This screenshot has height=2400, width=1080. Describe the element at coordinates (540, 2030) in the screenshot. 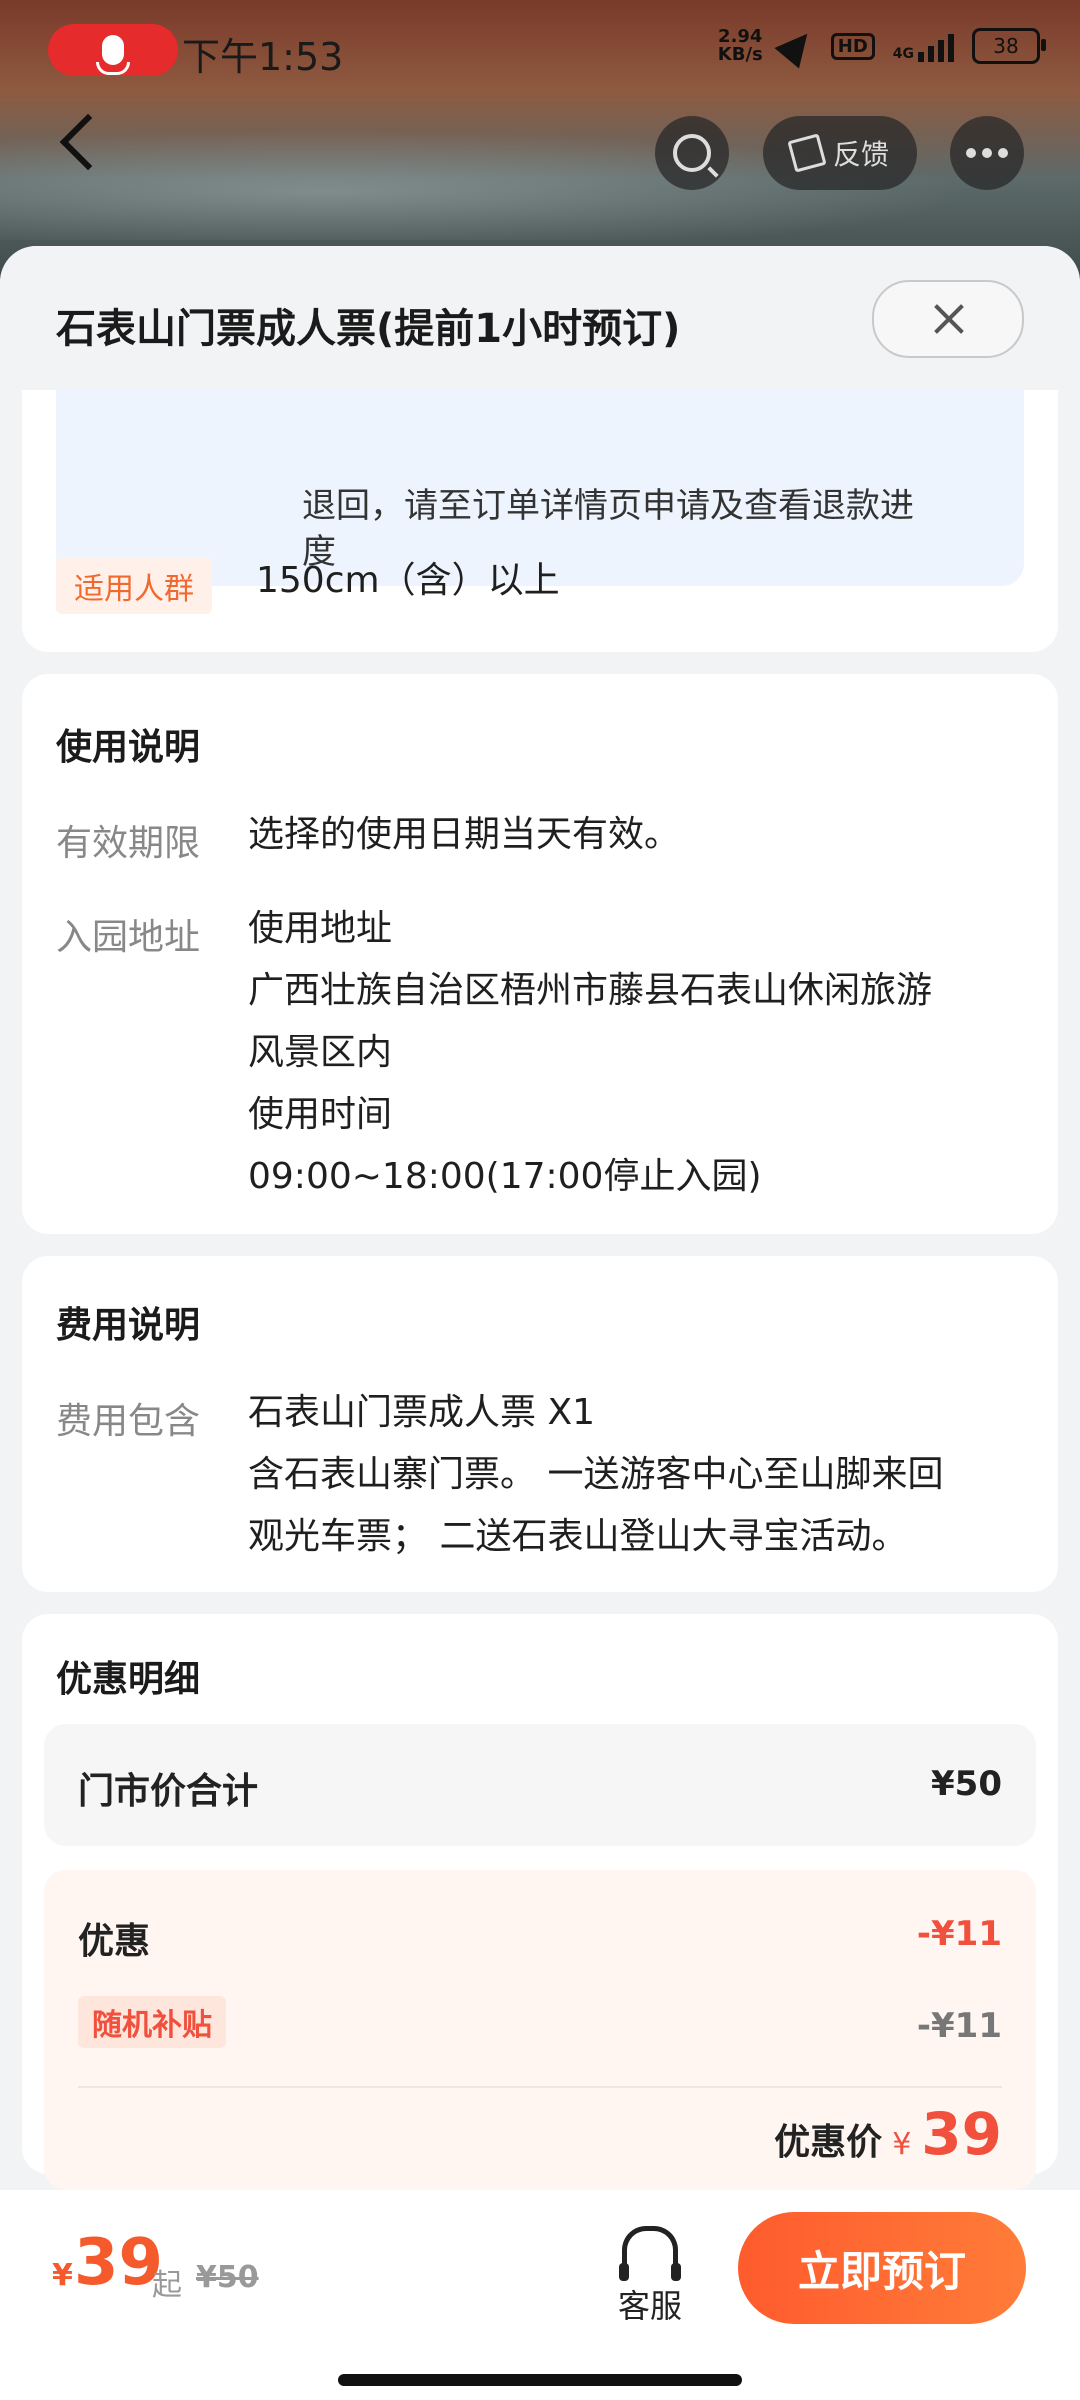

I see `discount-detail-box: 优惠 -¥11 随机补贴 -¥11 优惠价 ¥ 39` at that location.